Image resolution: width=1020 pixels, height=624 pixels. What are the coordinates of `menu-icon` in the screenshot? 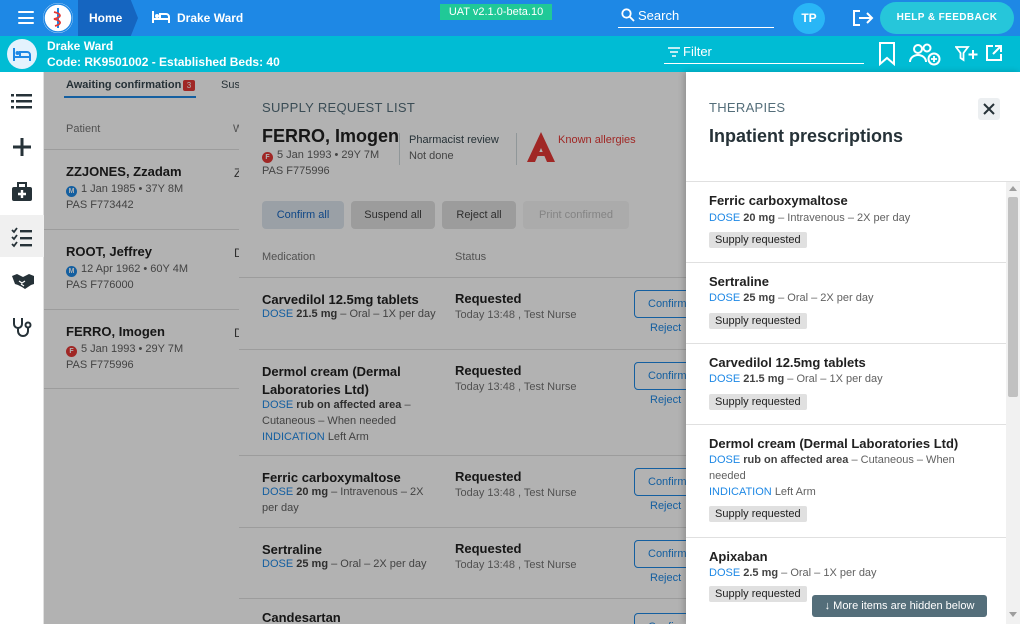 It's located at (26, 17).